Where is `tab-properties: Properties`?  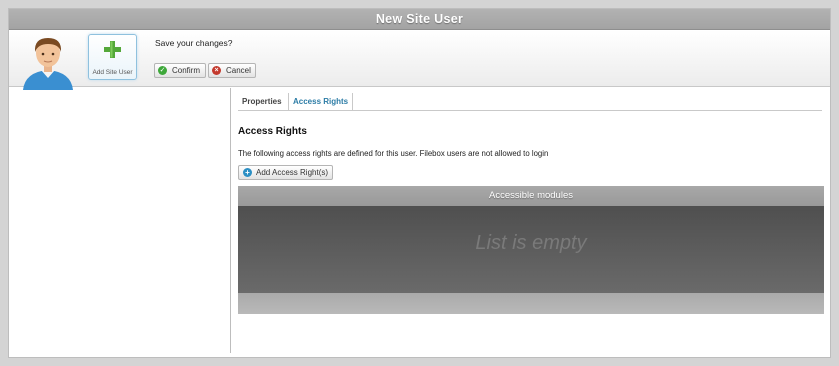
tab-properties: Properties is located at coordinates (262, 101).